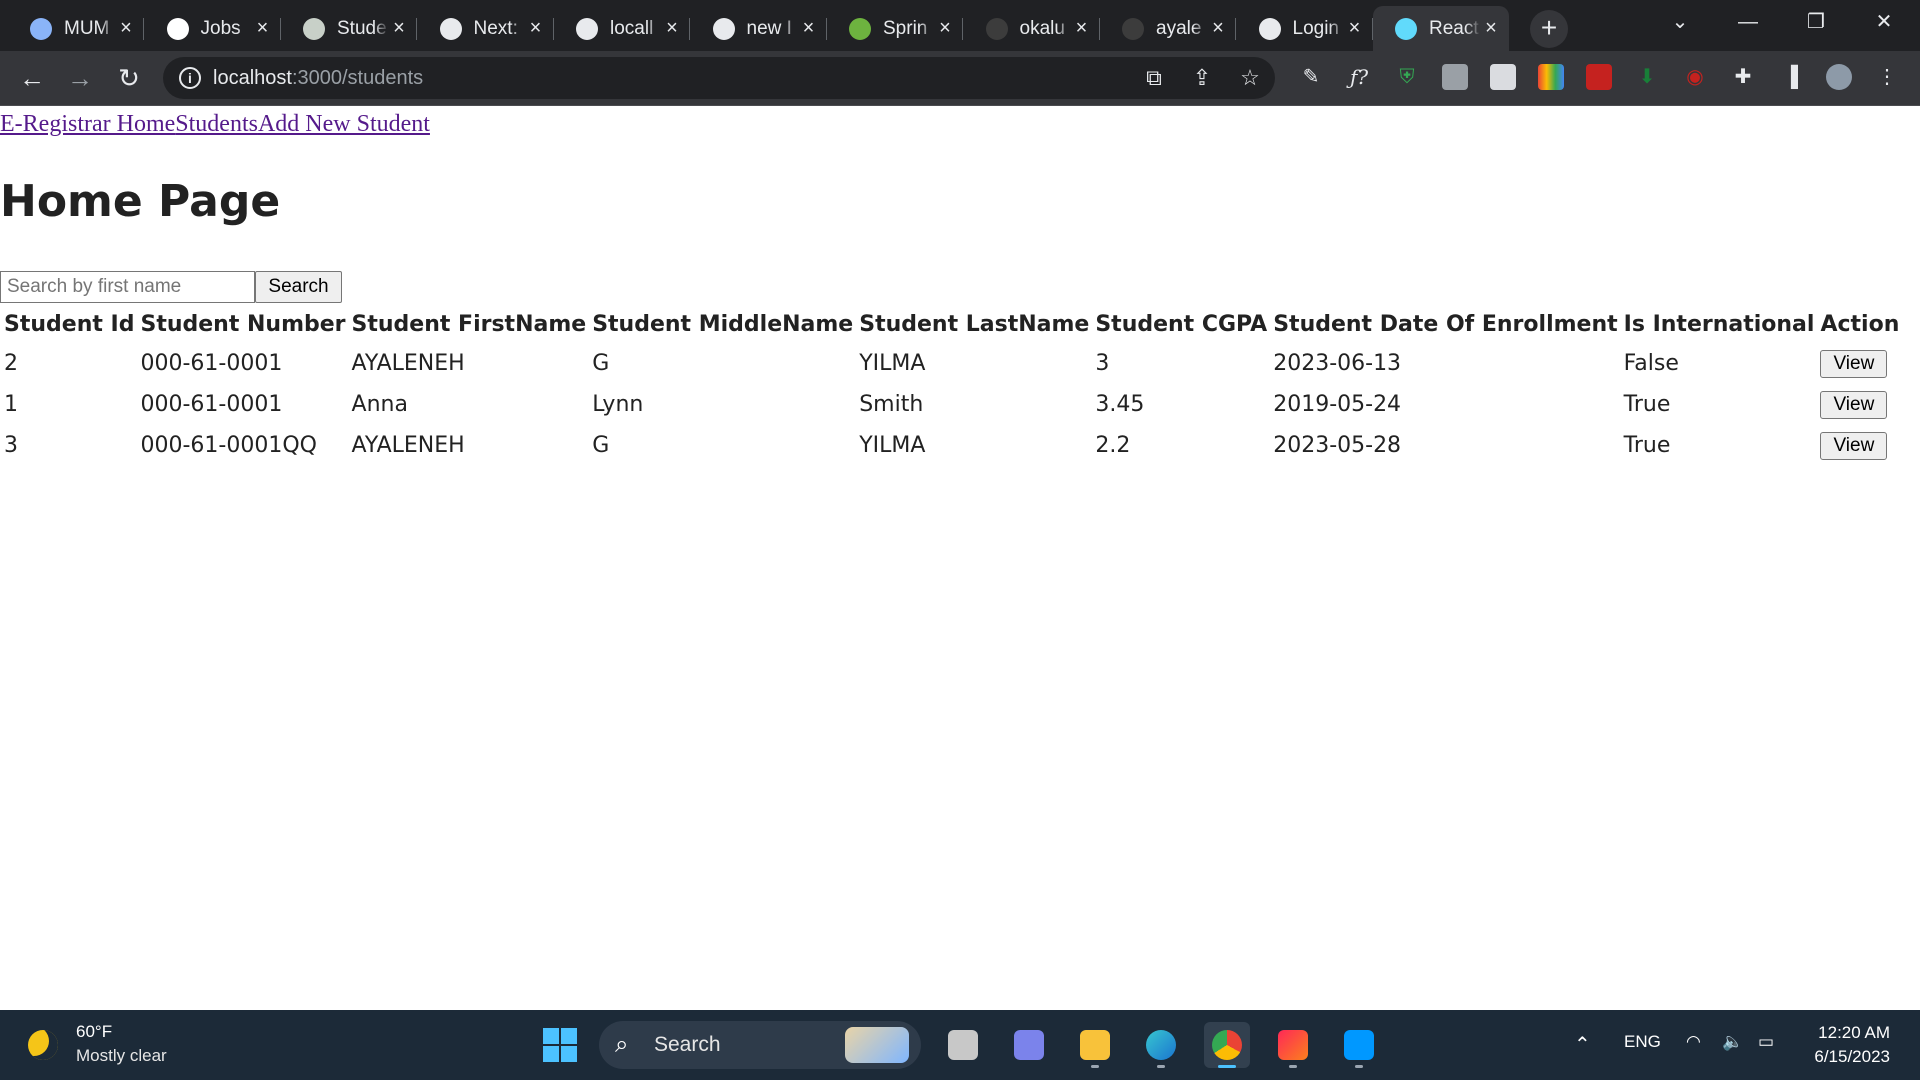 The width and height of the screenshot is (1920, 1080). I want to click on column-header: Student LastName, so click(974, 324).